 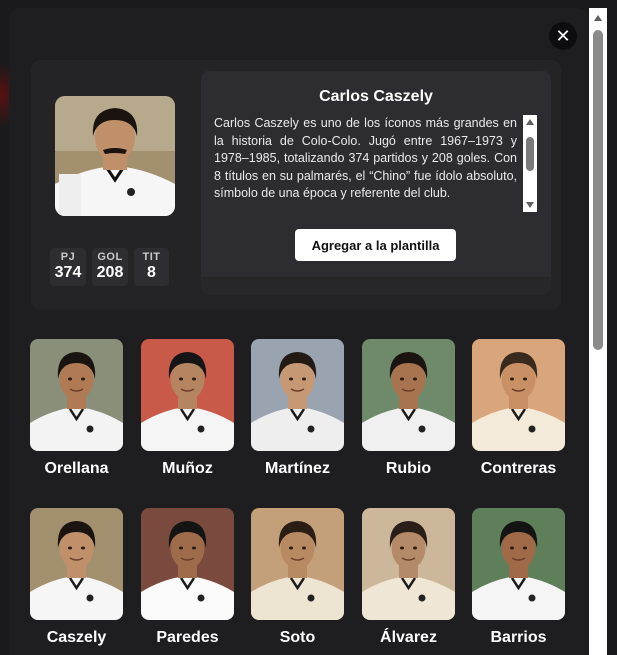 I want to click on stat-label: GOL, so click(x=110, y=257).